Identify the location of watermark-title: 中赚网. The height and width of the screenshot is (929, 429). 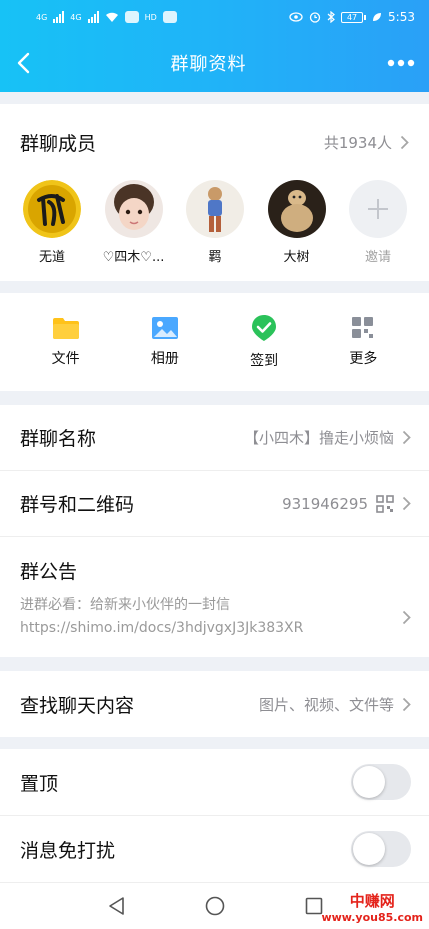
(372, 901).